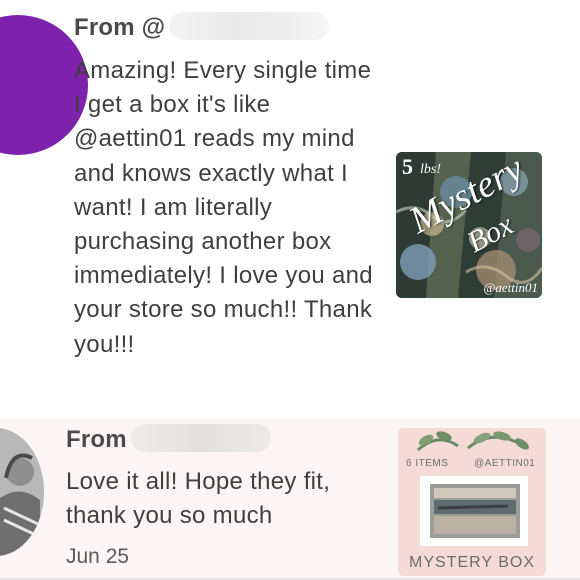 The height and width of the screenshot is (580, 580). I want to click on thumbnail-title: MYSTERY BOX, so click(472, 562).